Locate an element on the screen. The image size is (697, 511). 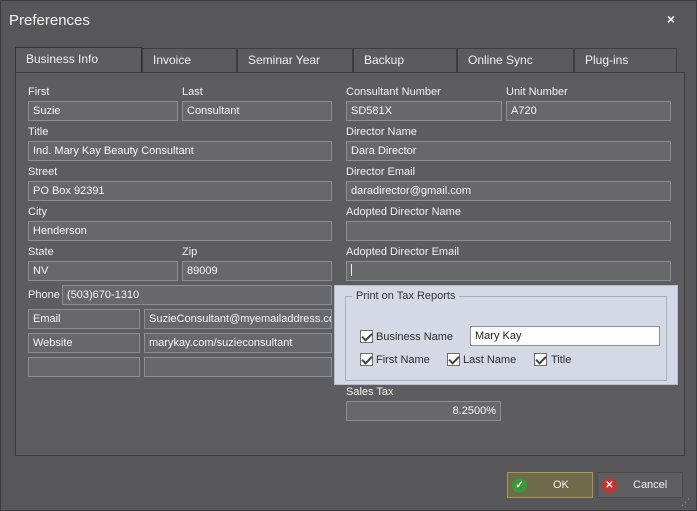
adopted-director-name-label: Adopted Director Name is located at coordinates (403, 212).